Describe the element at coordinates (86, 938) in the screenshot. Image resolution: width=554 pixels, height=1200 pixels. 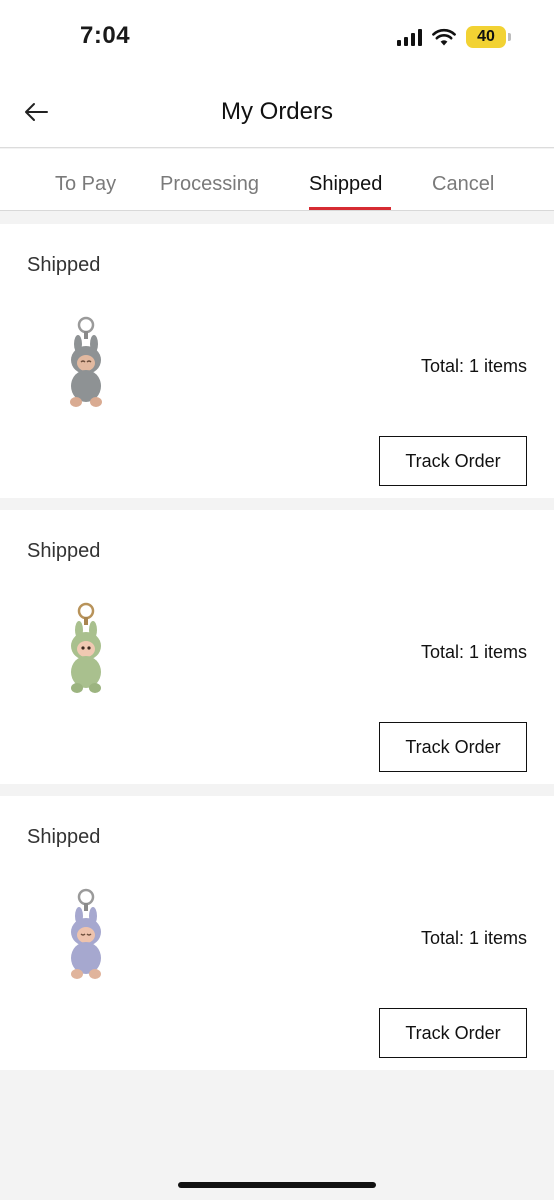
I see `plush-keychain-lavender-icon` at that location.